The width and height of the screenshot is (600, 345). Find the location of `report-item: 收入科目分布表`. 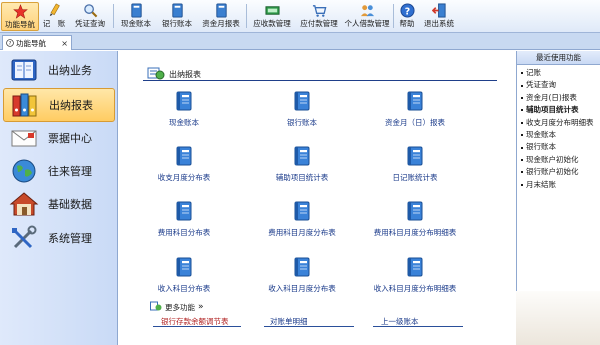

report-item: 收入科目分布表 is located at coordinates (184, 275).